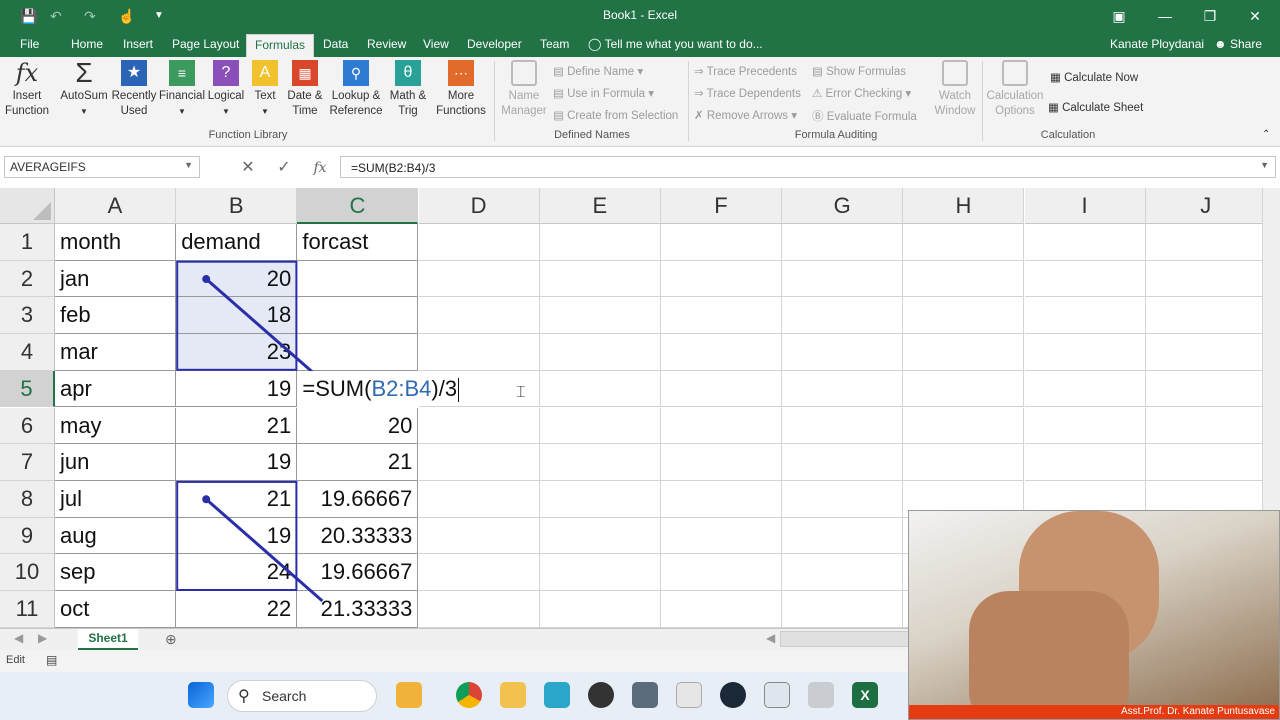 The width and height of the screenshot is (1280, 720). Describe the element at coordinates (645, 695) in the screenshot. I see `app-icon` at that location.